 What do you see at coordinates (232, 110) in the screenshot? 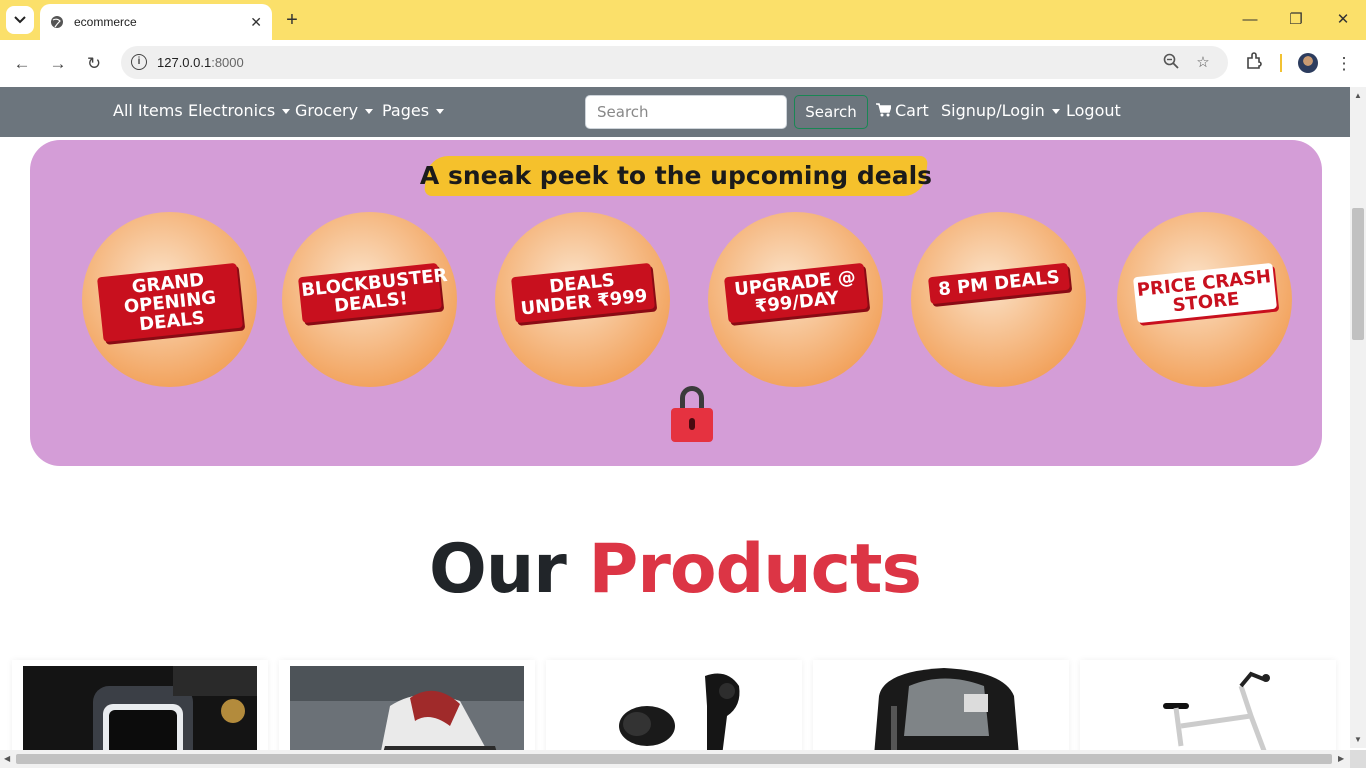
I see `nav-electronics-label: Electronics` at bounding box center [232, 110].